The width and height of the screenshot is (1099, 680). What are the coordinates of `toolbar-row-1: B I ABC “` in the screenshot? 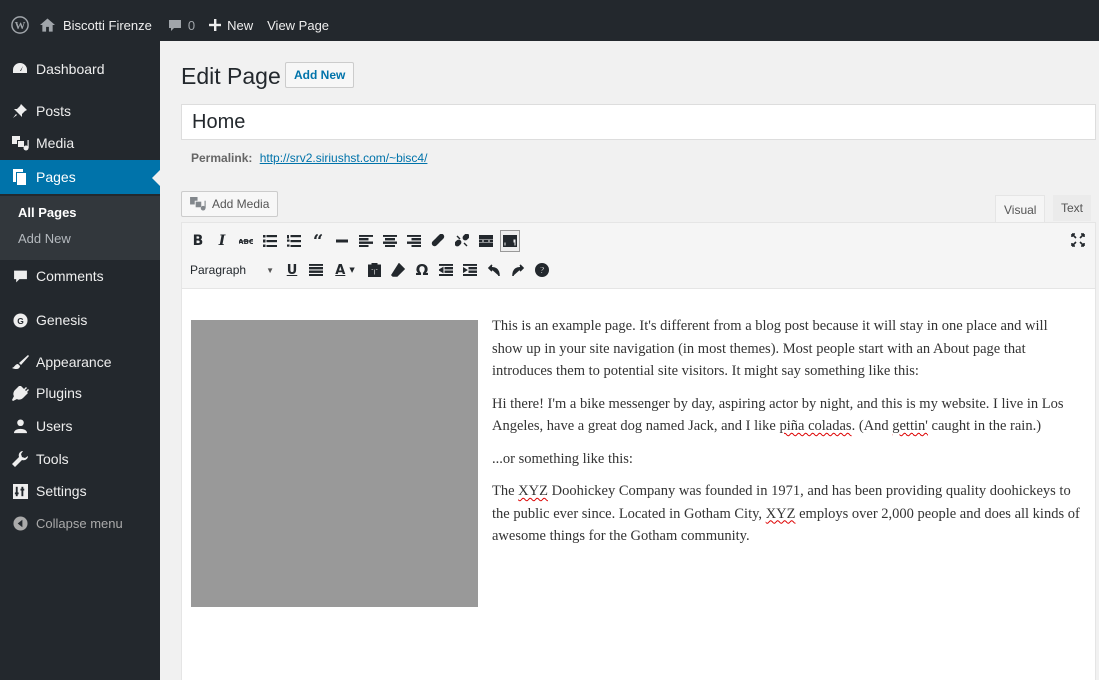 It's located at (356, 241).